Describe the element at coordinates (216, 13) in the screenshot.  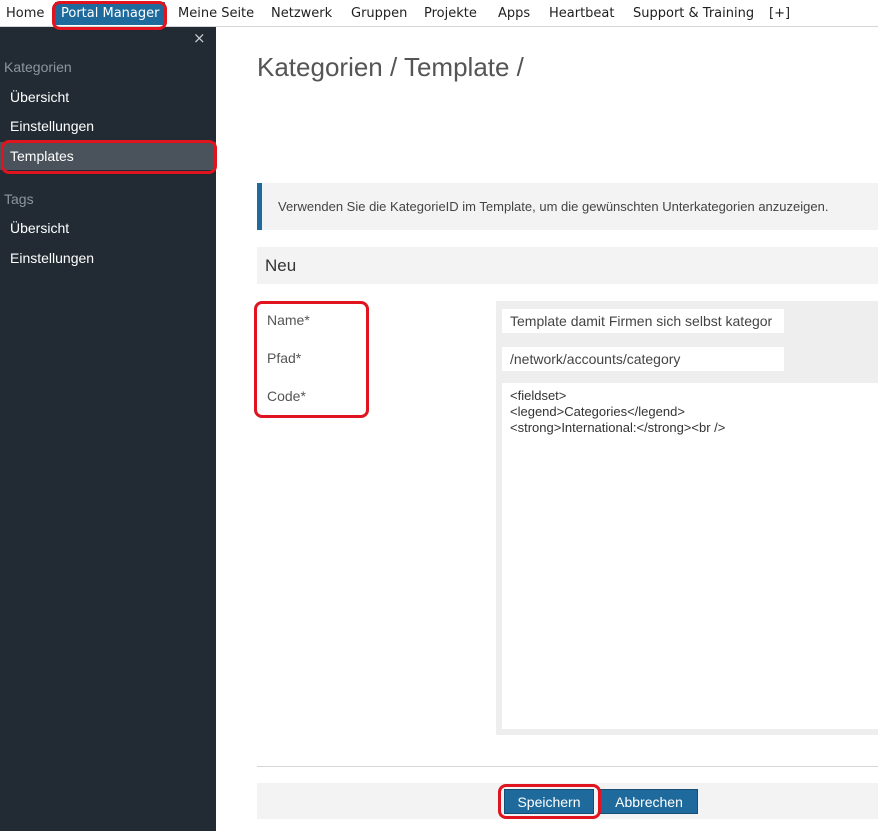
I see `nav-meine-seite: Meine Seite` at that location.